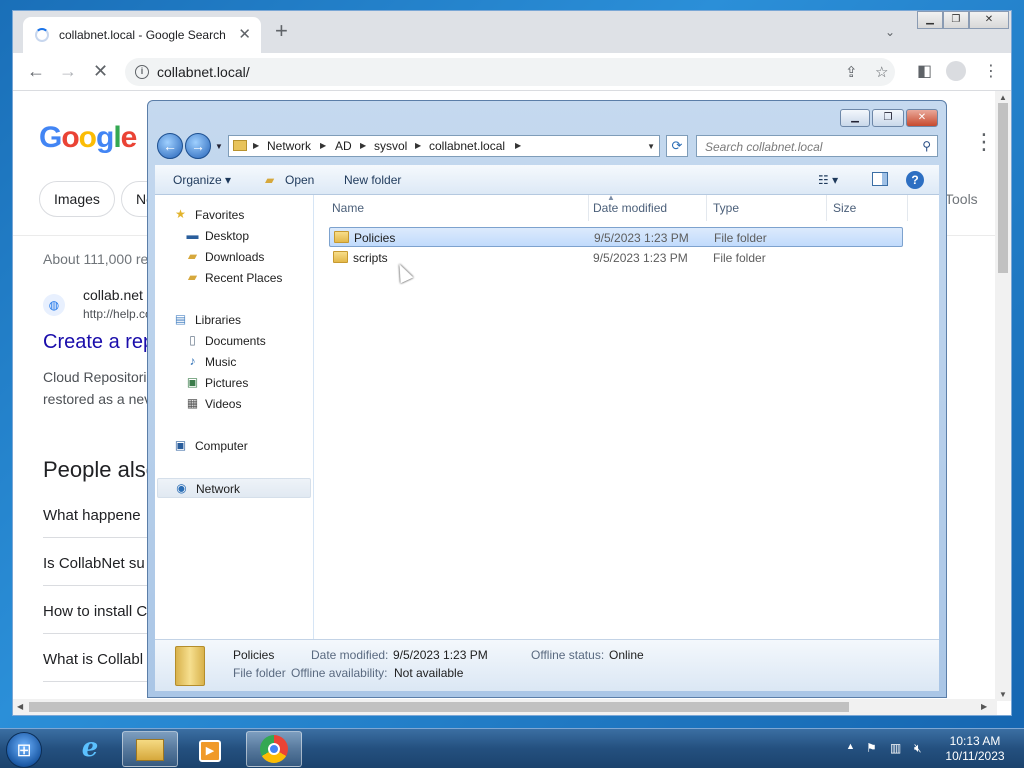  What do you see at coordinates (244, 278) in the screenshot?
I see `nav-label: Recent Places` at bounding box center [244, 278].